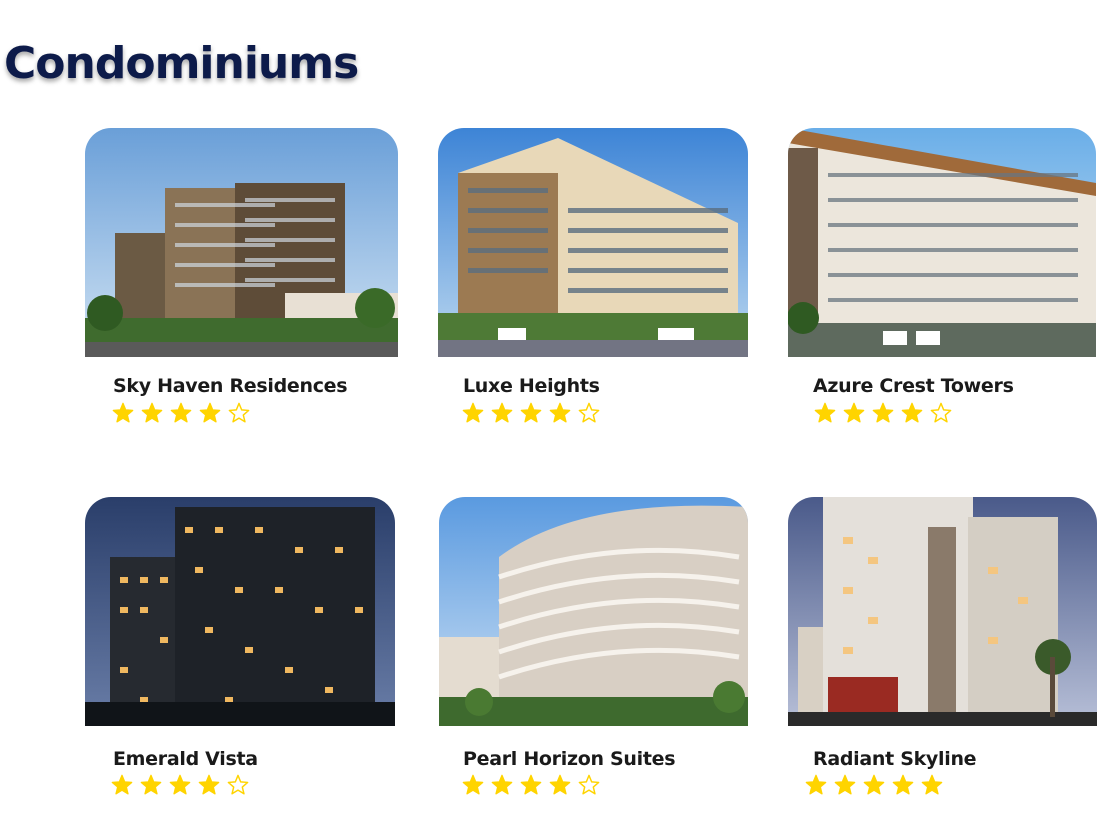  I want to click on listing-card: Luxe Heights, so click(593, 275).